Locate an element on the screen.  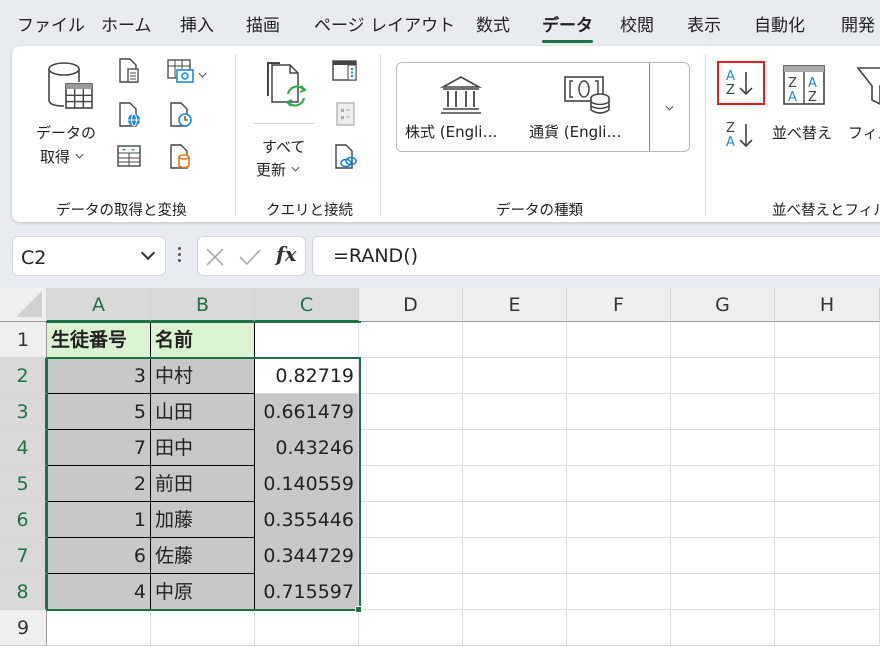
cell-h9 is located at coordinates (827, 628).